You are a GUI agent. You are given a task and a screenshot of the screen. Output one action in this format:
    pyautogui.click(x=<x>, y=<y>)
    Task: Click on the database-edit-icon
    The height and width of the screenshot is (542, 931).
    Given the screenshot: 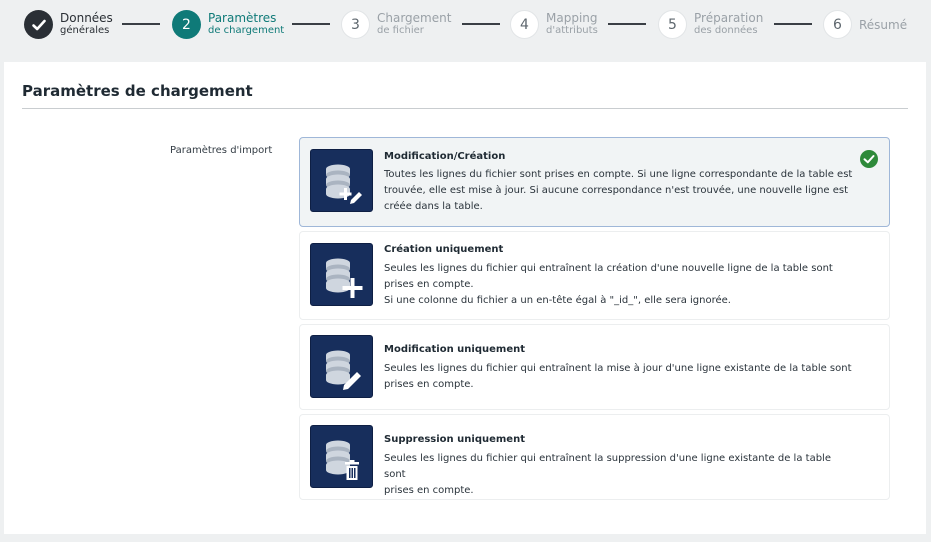 What is the action you would take?
    pyautogui.click(x=341, y=366)
    